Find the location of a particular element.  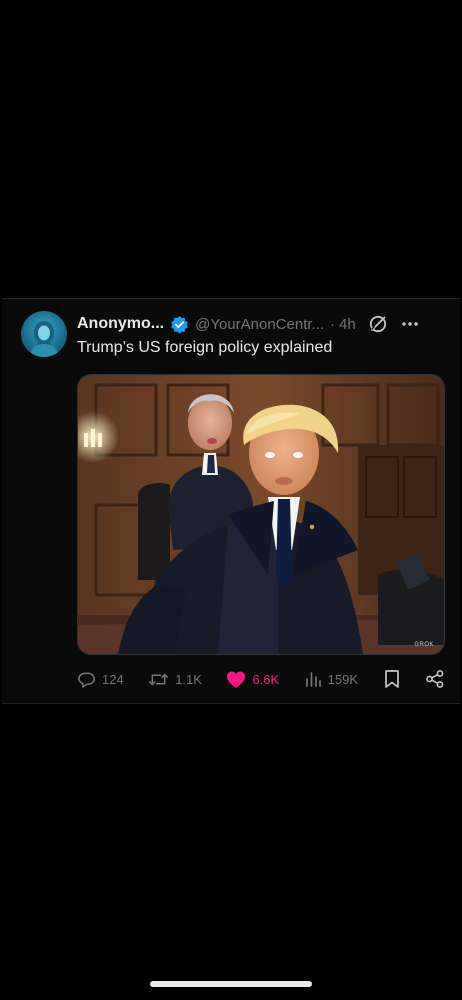

repost-icon is located at coordinates (159, 679).